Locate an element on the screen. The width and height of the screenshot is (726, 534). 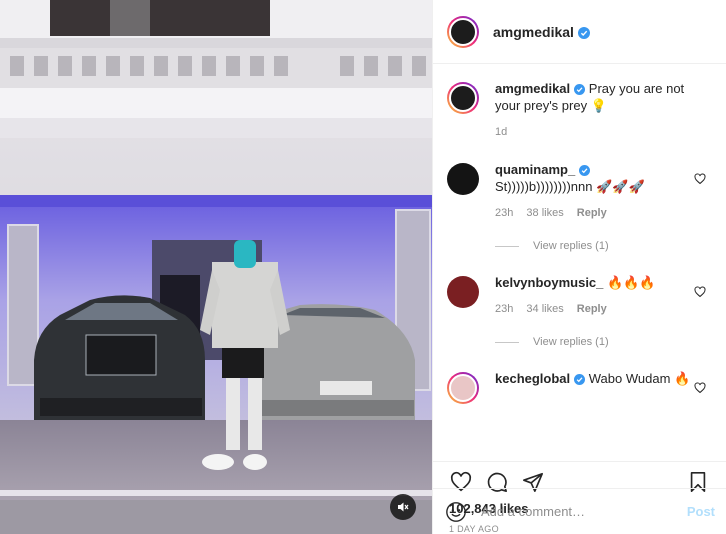
caption-time: 1d is located at coordinates (501, 132).